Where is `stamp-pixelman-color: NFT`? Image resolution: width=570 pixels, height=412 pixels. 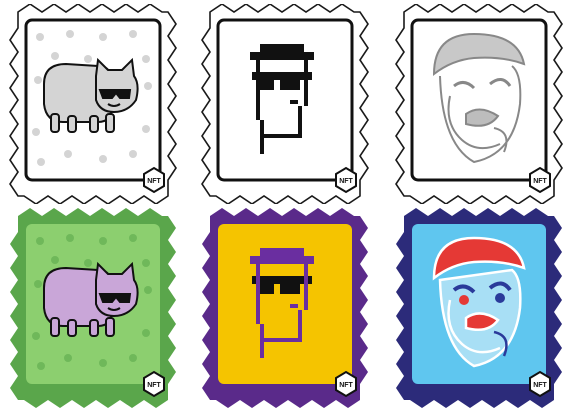
stamp-pixelman-color: NFT is located at coordinates (285, 308).